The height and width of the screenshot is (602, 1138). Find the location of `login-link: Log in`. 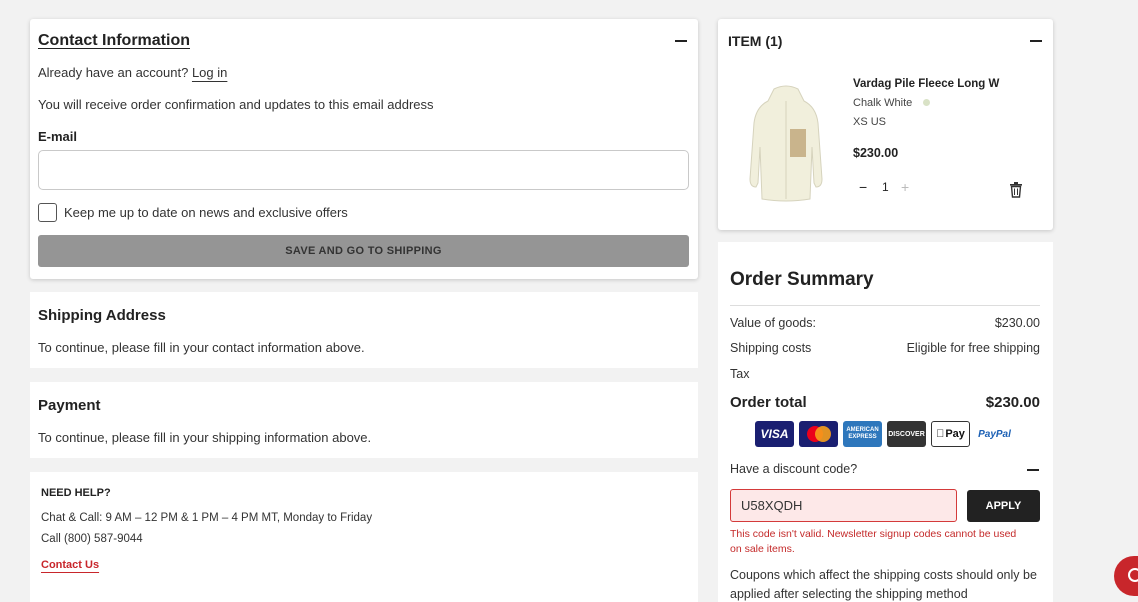

login-link: Log in is located at coordinates (209, 72).